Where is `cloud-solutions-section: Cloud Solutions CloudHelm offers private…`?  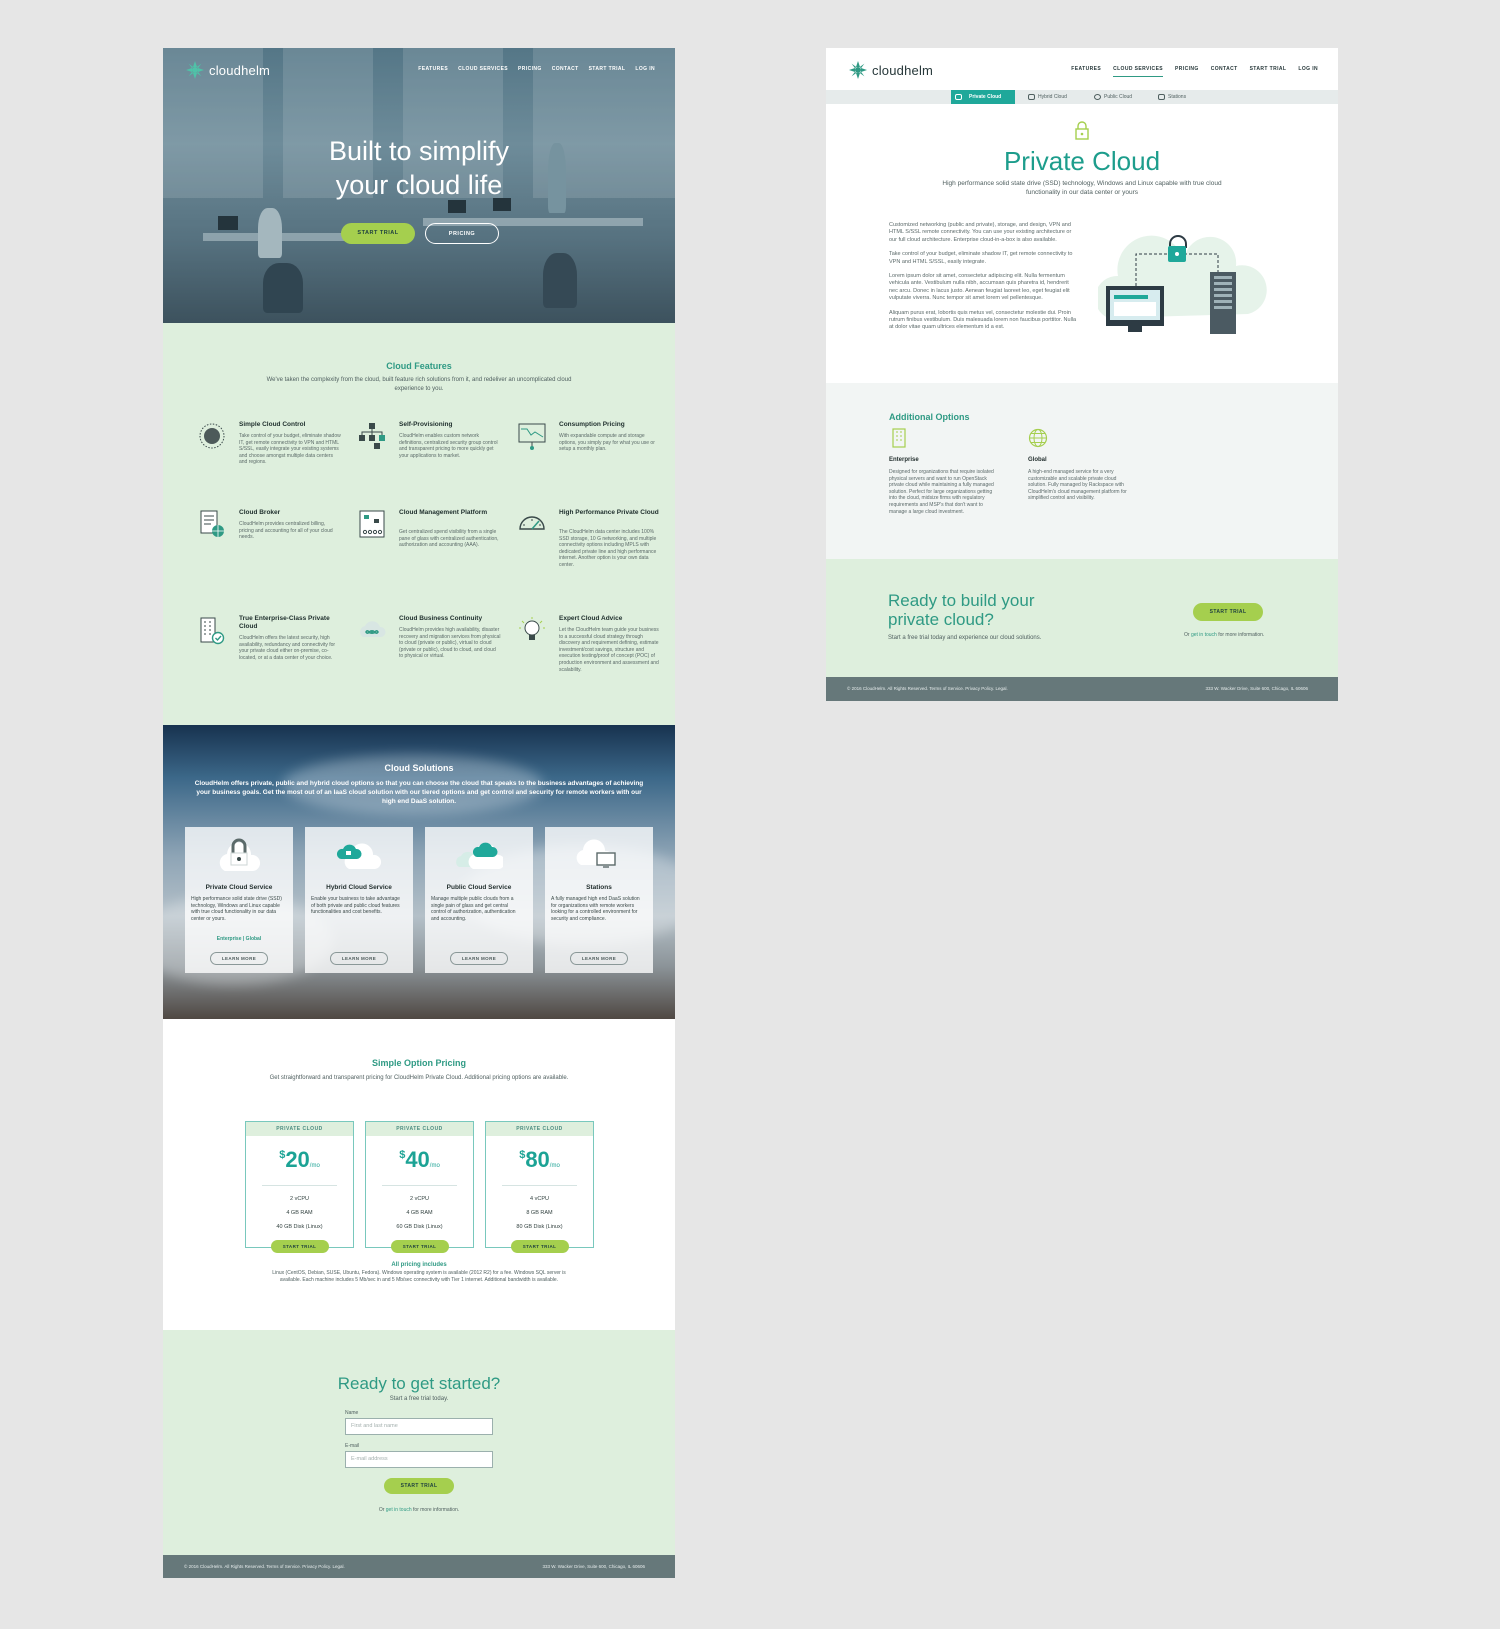
cloud-solutions-section: Cloud Solutions CloudHelm offers private… is located at coordinates (419, 872).